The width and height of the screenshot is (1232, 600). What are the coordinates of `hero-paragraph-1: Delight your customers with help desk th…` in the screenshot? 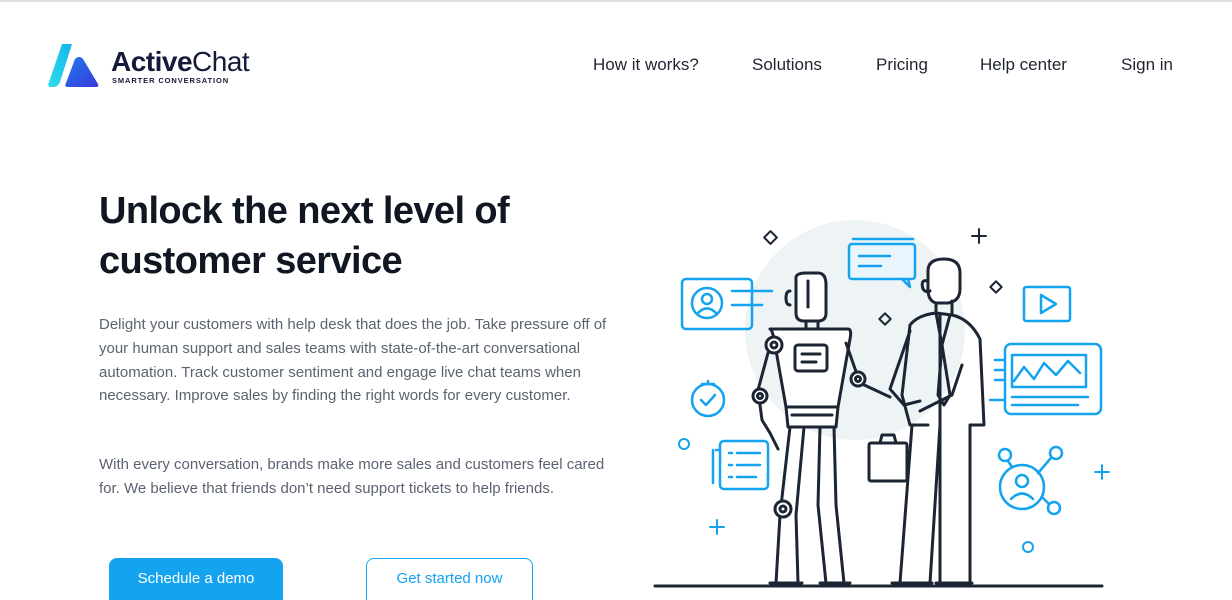 It's located at (353, 360).